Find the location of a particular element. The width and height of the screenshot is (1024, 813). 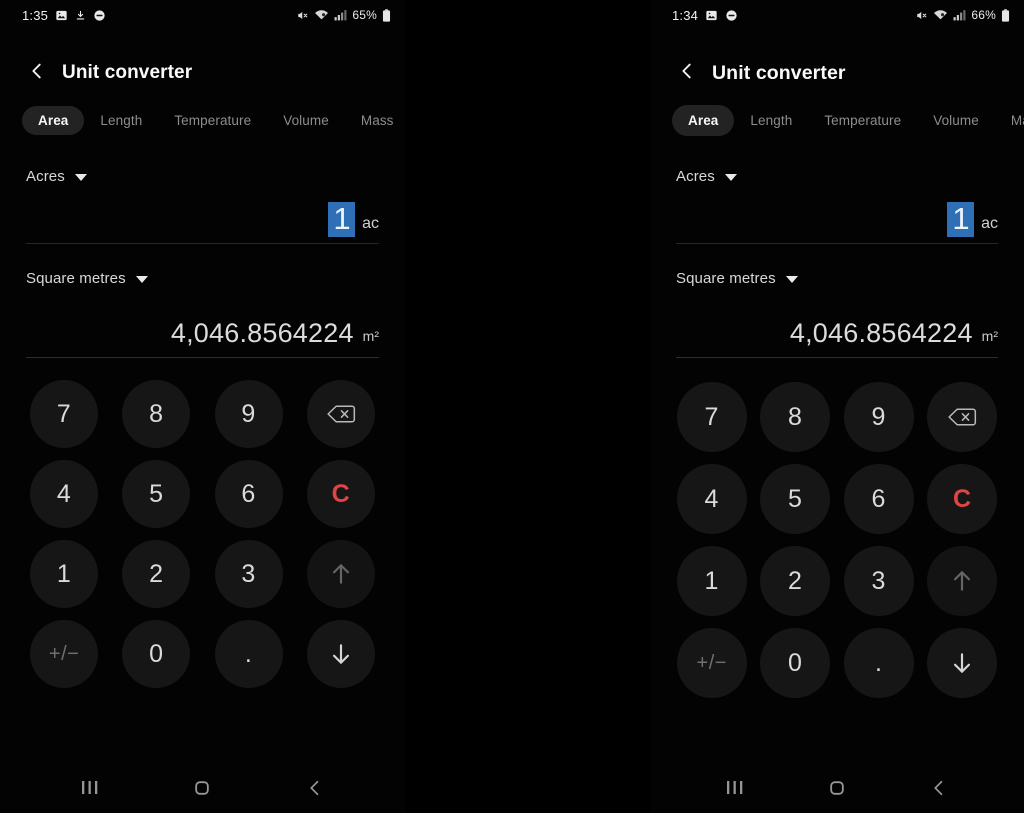

source-divider is located at coordinates (202, 243).